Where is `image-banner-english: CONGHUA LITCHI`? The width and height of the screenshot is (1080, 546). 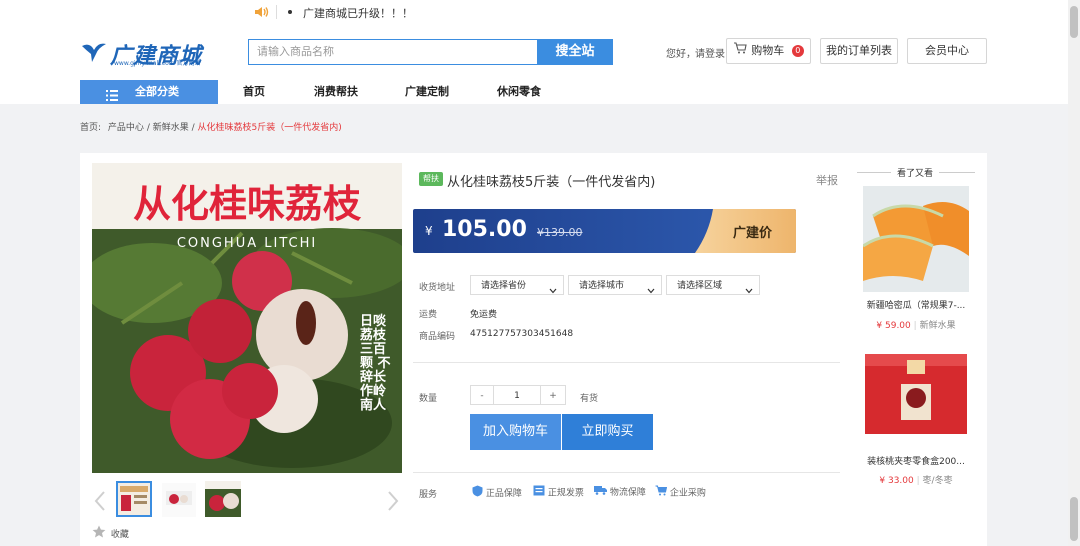
image-banner-english: CONGHUA LITCHI is located at coordinates (247, 243).